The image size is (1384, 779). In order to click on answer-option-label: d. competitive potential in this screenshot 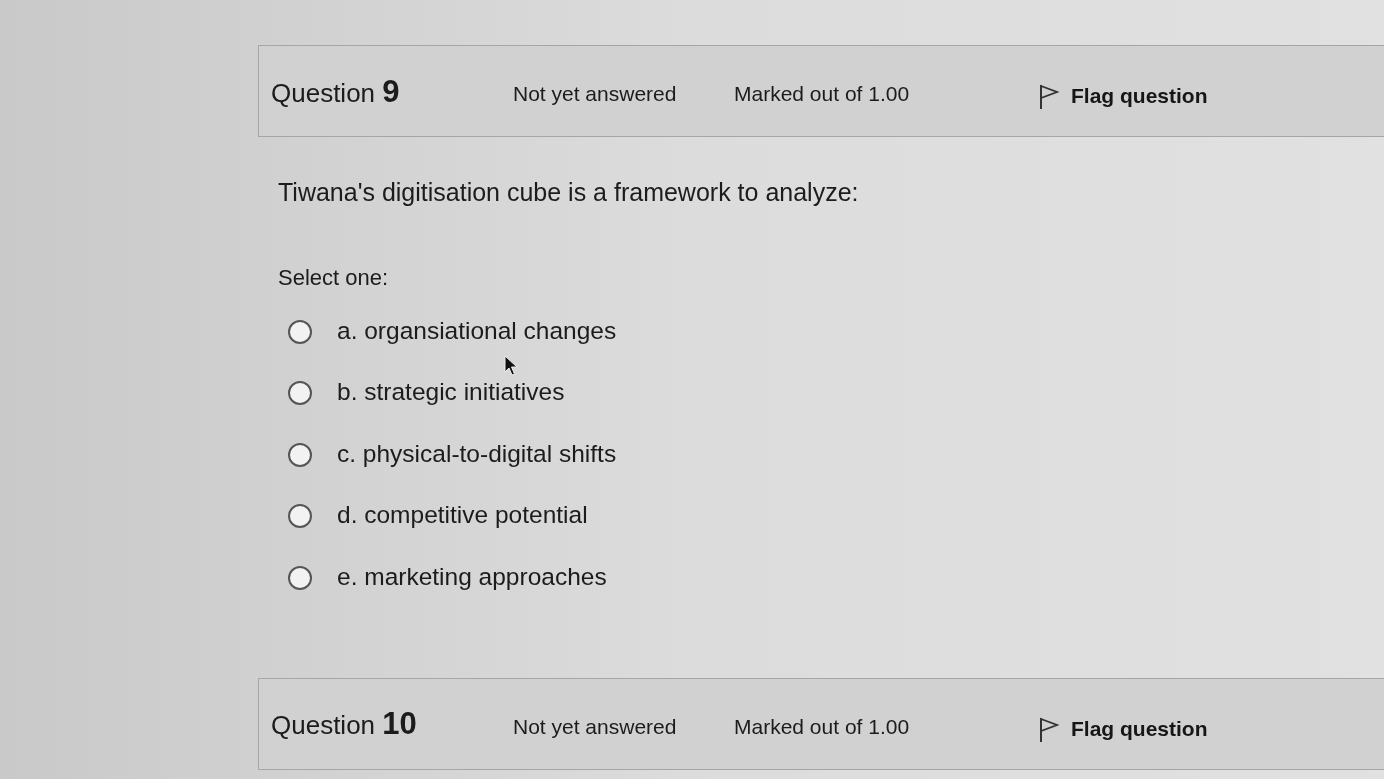, I will do `click(462, 515)`.